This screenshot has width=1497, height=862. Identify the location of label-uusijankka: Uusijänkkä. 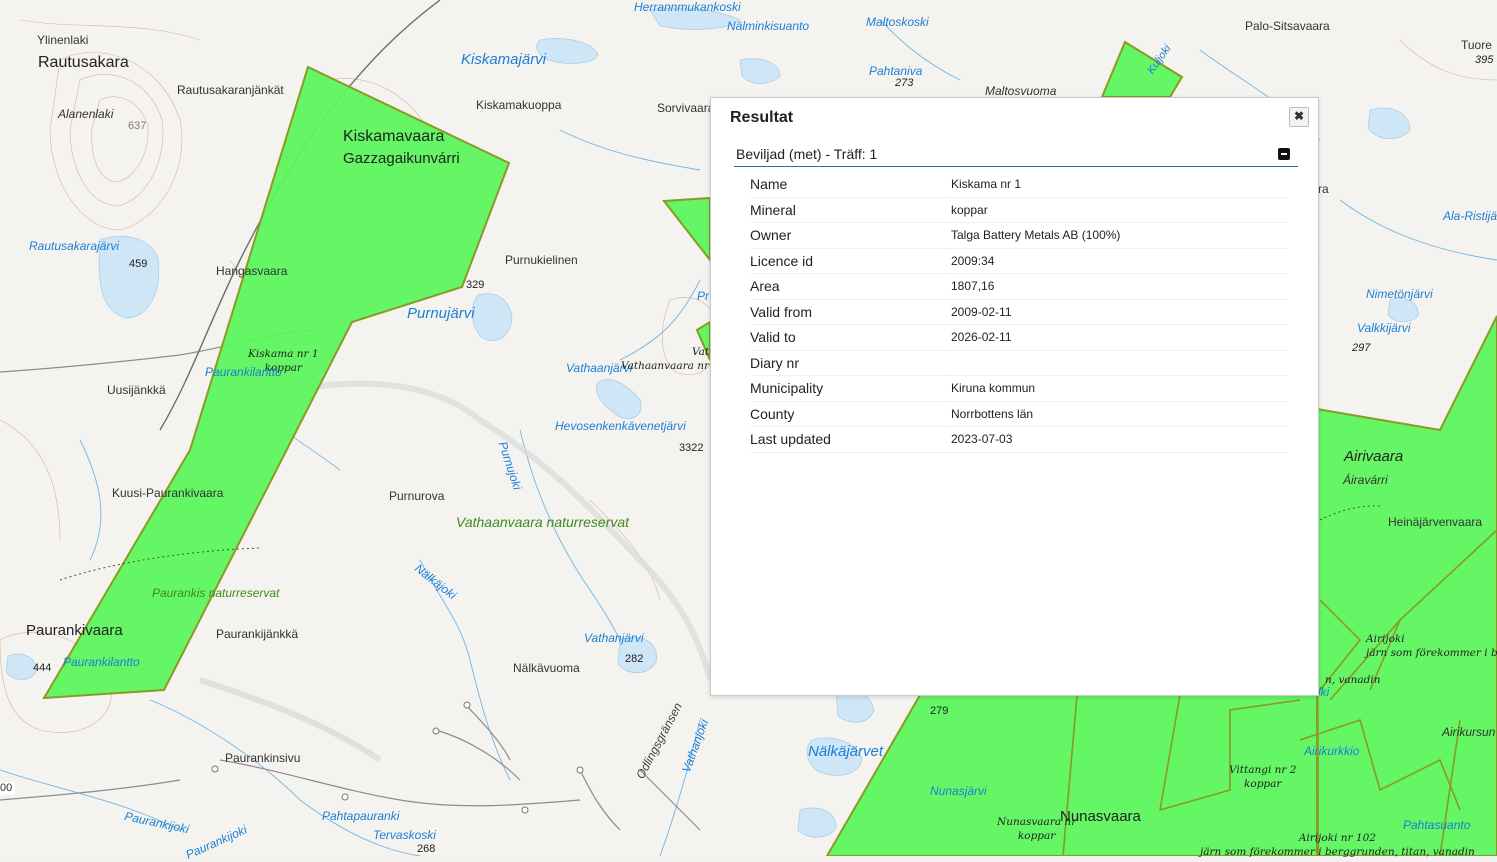
(136, 390).